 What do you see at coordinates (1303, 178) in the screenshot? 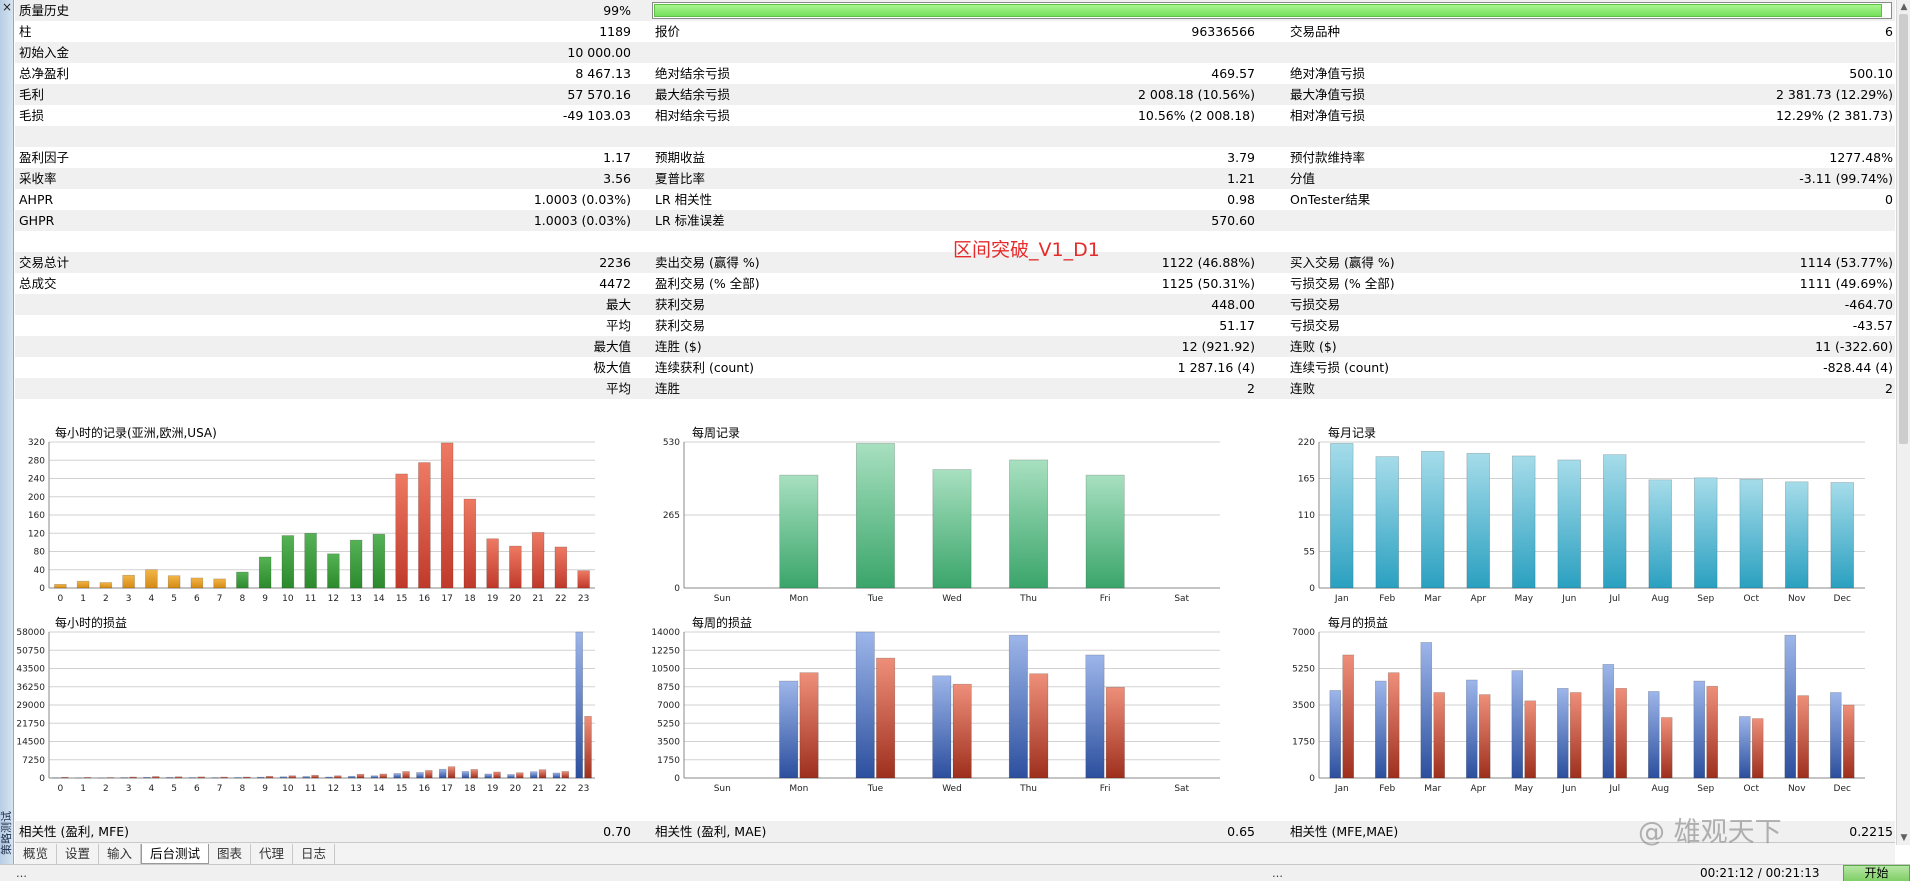
I see `report-label-c: 分值` at bounding box center [1303, 178].